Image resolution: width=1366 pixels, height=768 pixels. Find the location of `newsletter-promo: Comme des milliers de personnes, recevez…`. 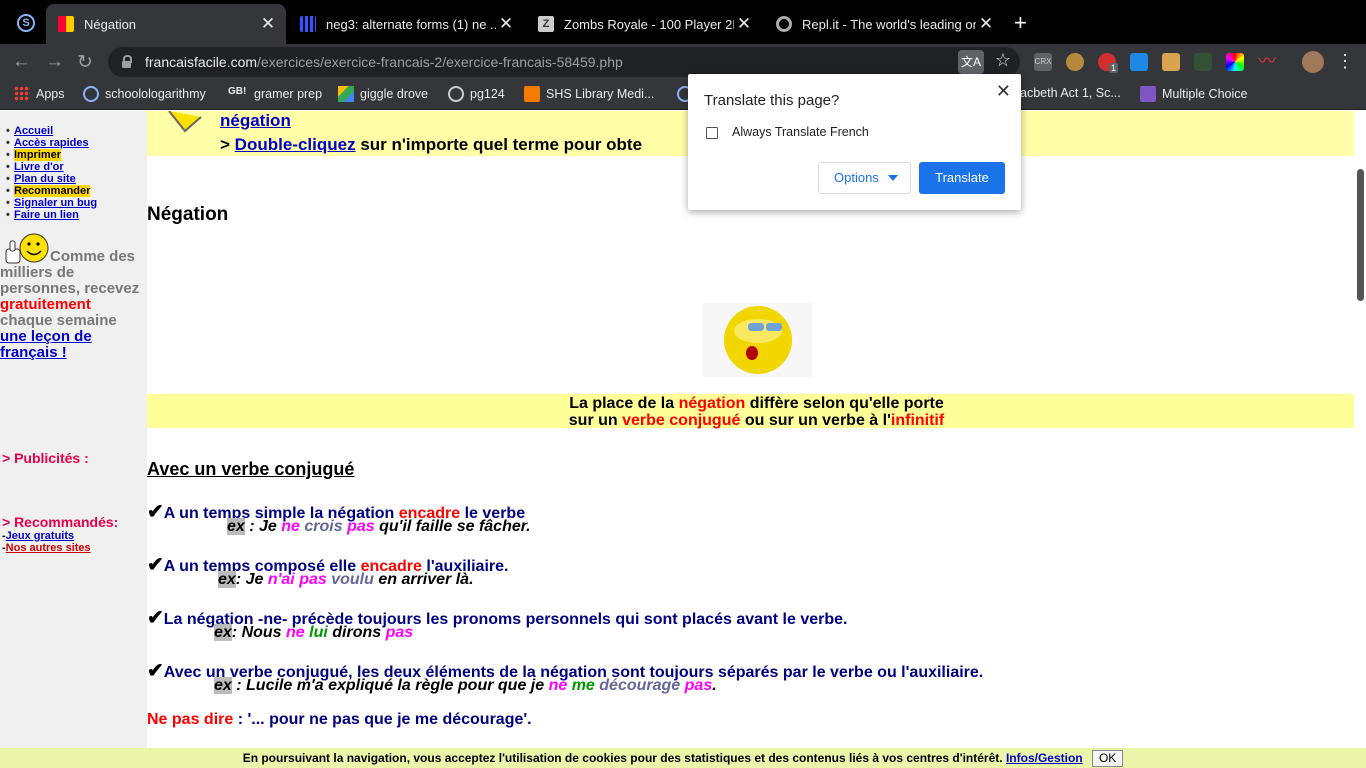

newsletter-promo: Comme des milliers de personnes, recevez… is located at coordinates (70, 297).